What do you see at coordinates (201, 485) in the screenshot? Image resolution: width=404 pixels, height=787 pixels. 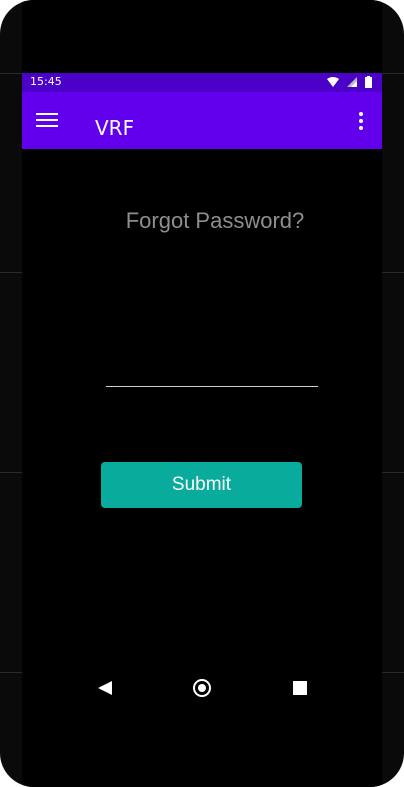 I see `submit-button: Submit` at bounding box center [201, 485].